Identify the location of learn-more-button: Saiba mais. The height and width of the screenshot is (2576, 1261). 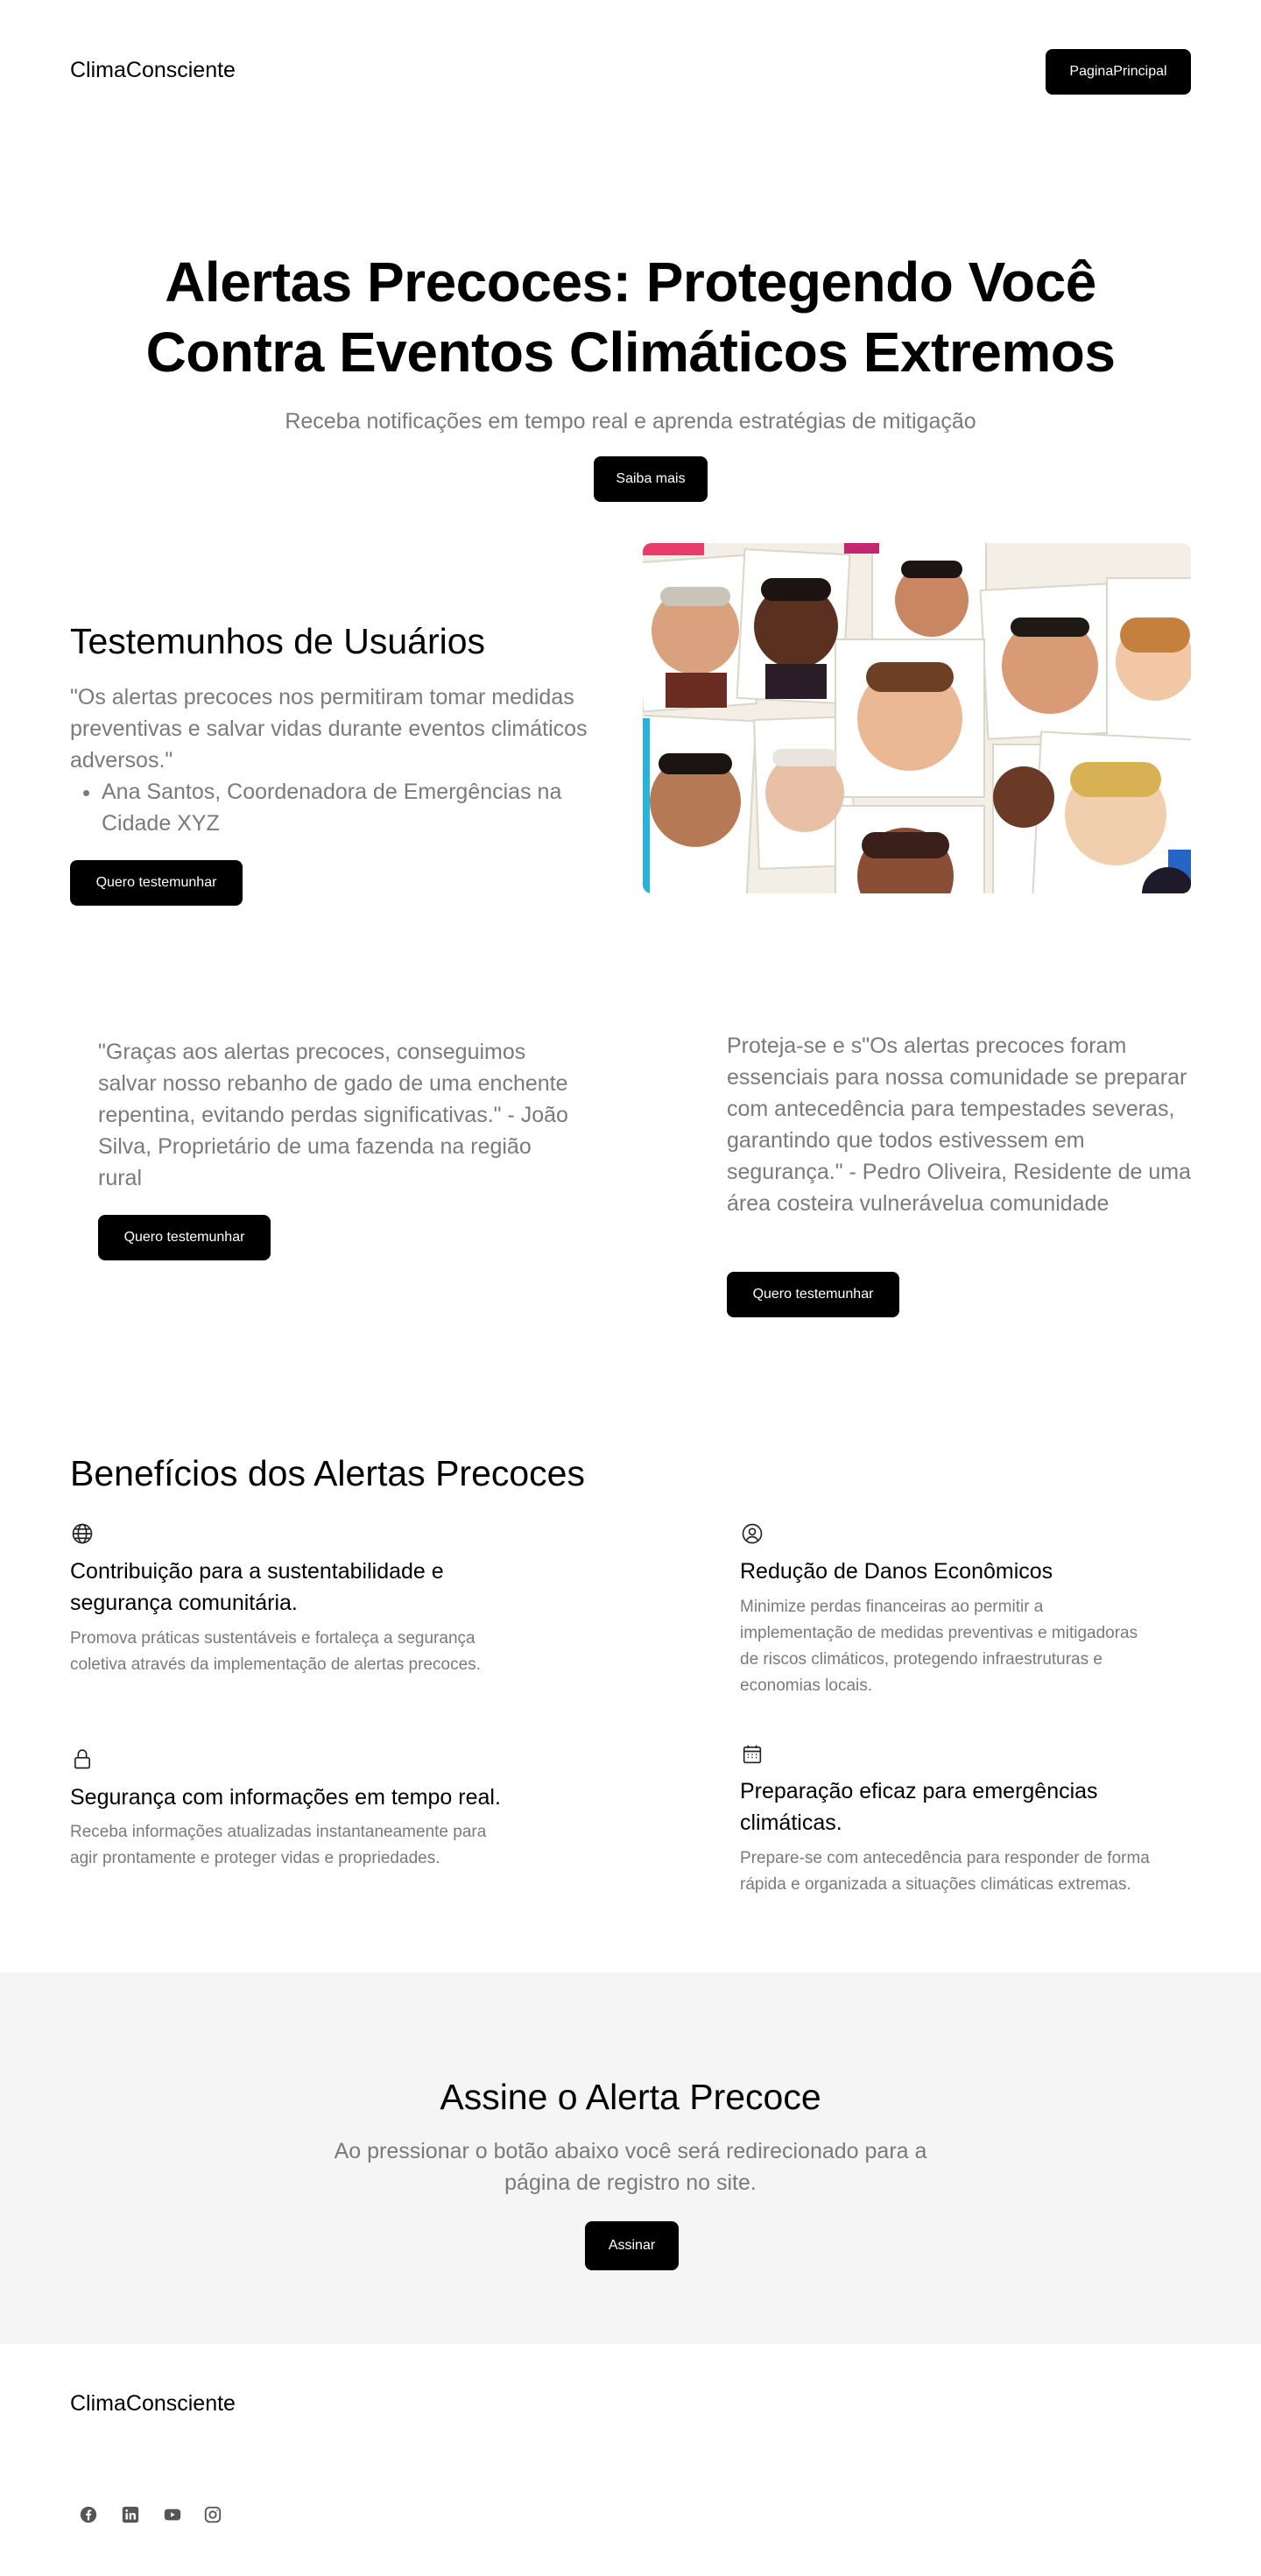
(651, 479).